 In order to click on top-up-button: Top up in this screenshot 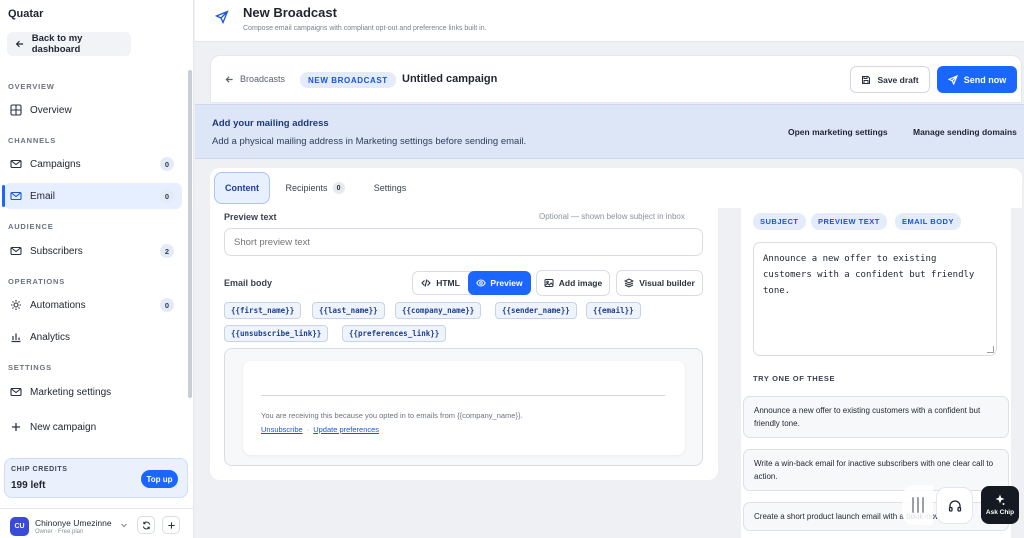, I will do `click(159, 479)`.